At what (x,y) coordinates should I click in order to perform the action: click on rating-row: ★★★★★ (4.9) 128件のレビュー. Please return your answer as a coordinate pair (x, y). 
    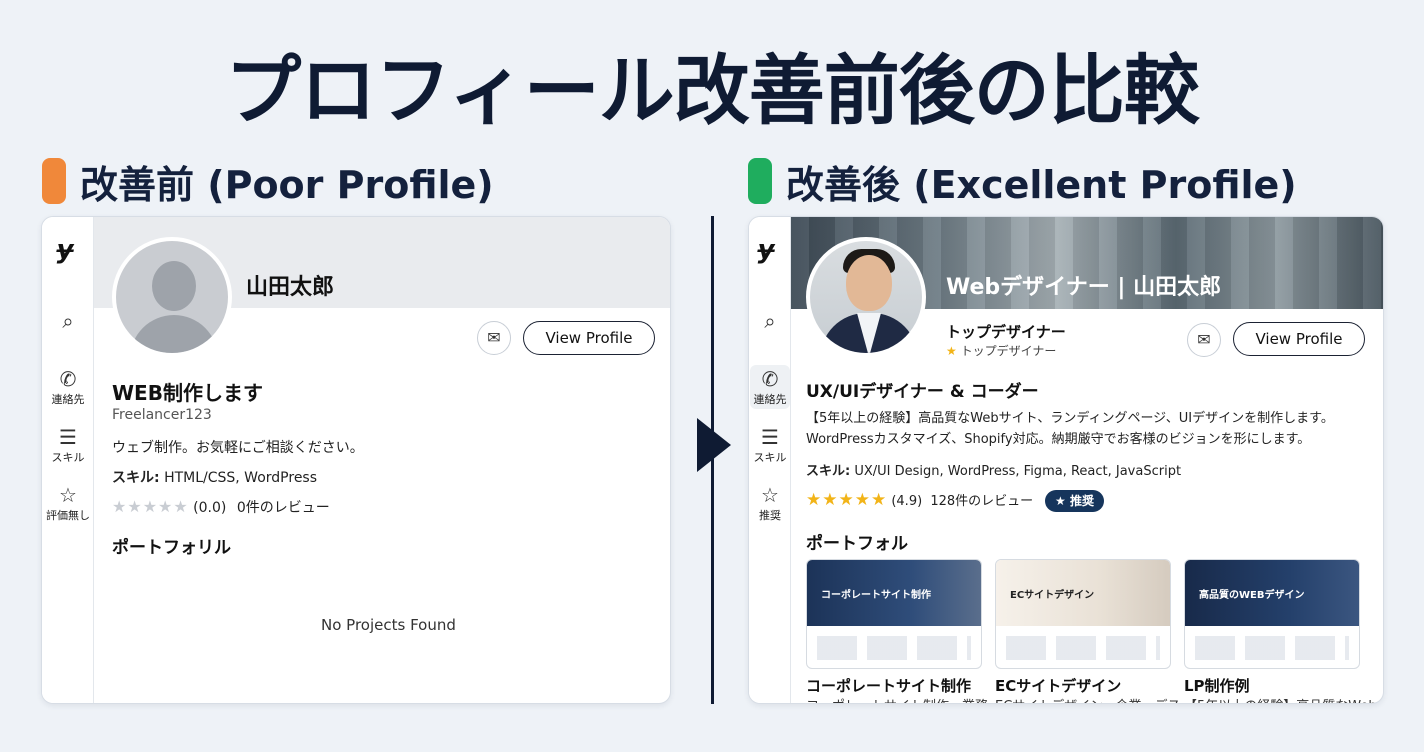
    Looking at the image, I should click on (919, 500).